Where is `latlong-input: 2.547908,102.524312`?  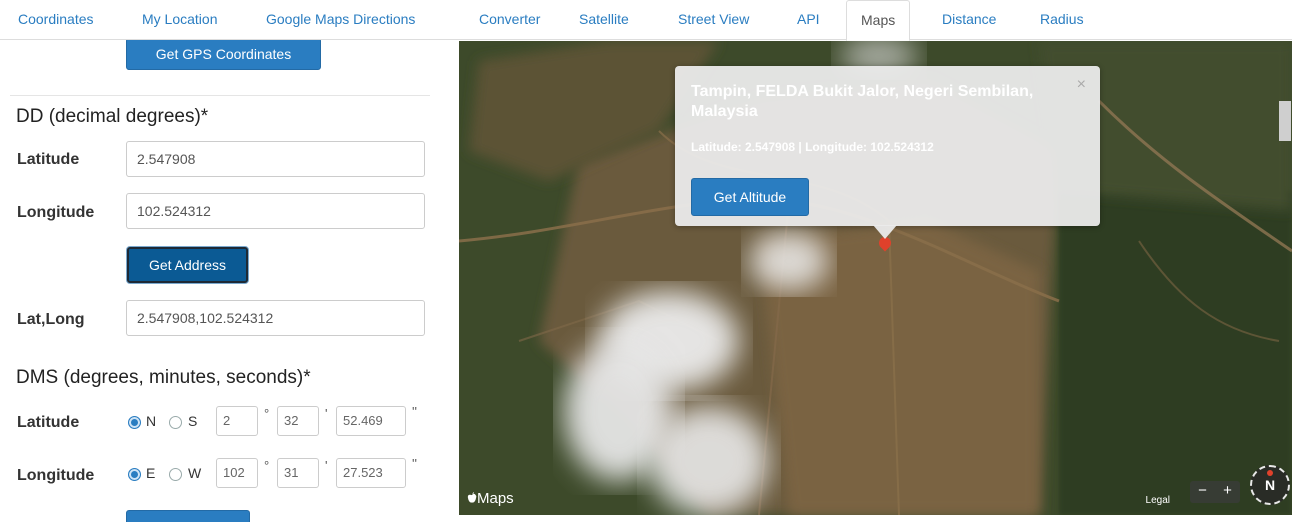 latlong-input: 2.547908,102.524312 is located at coordinates (275, 318).